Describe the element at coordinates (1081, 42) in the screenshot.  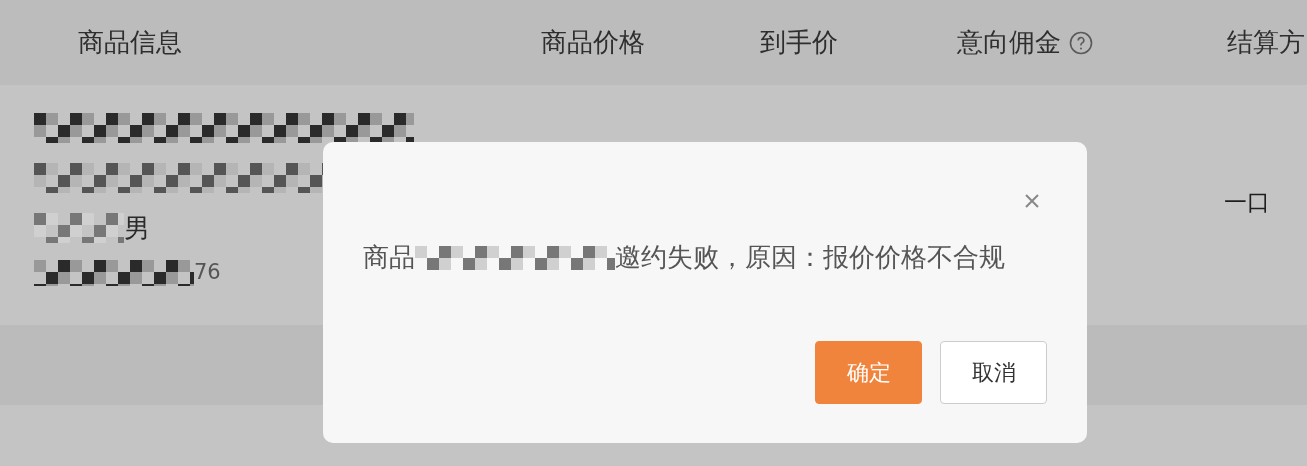
I see `help-icon` at that location.